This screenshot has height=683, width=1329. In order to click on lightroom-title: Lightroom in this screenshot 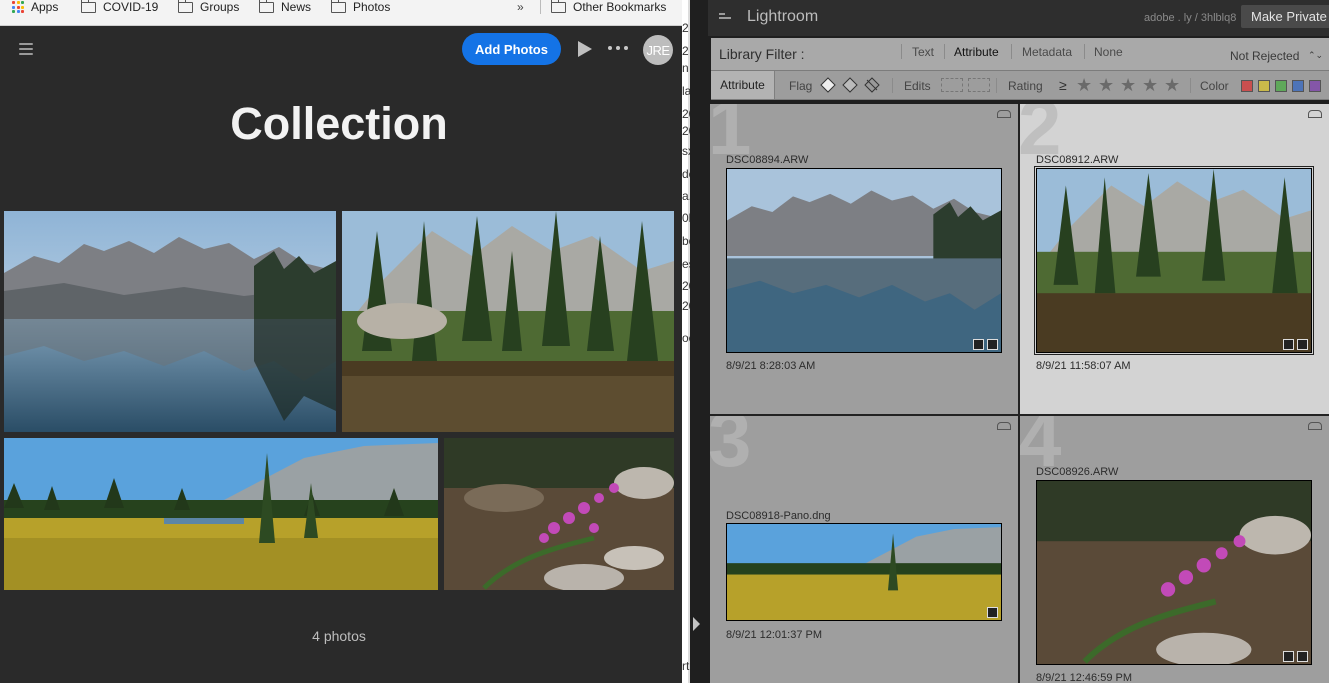, I will do `click(783, 16)`.